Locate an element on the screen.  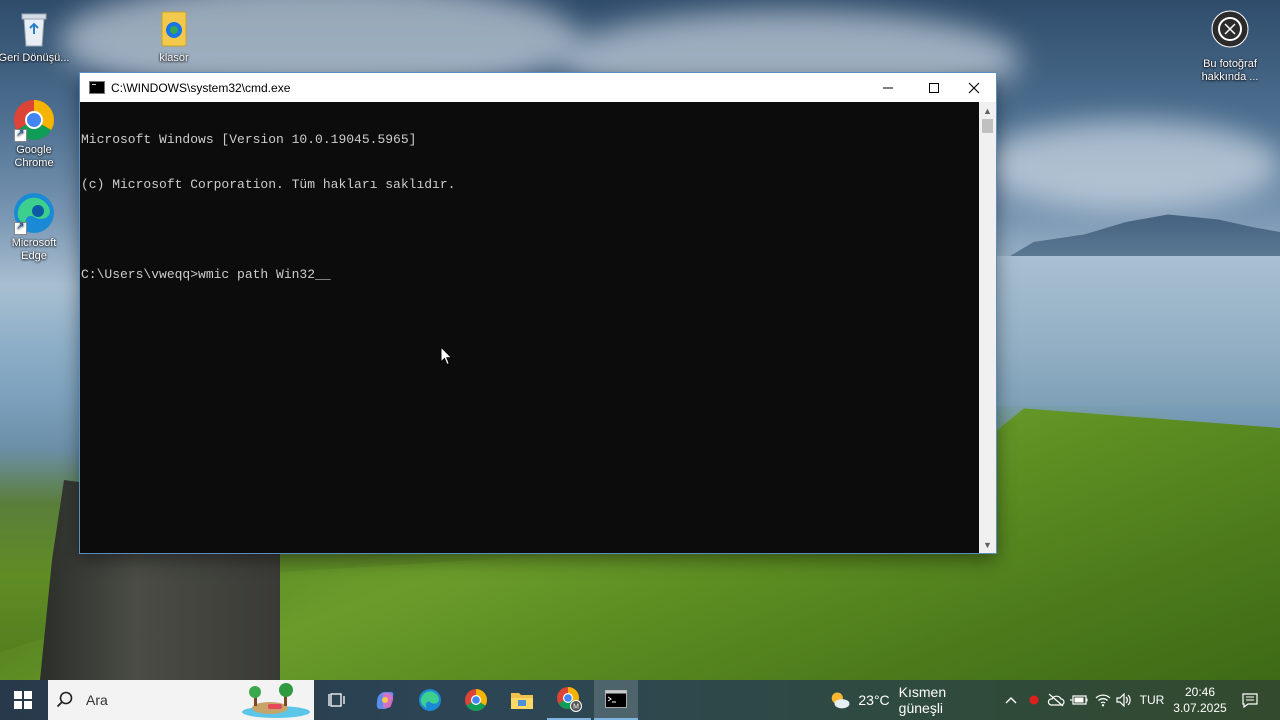
command-prompt-icon is located at coordinates (616, 699).